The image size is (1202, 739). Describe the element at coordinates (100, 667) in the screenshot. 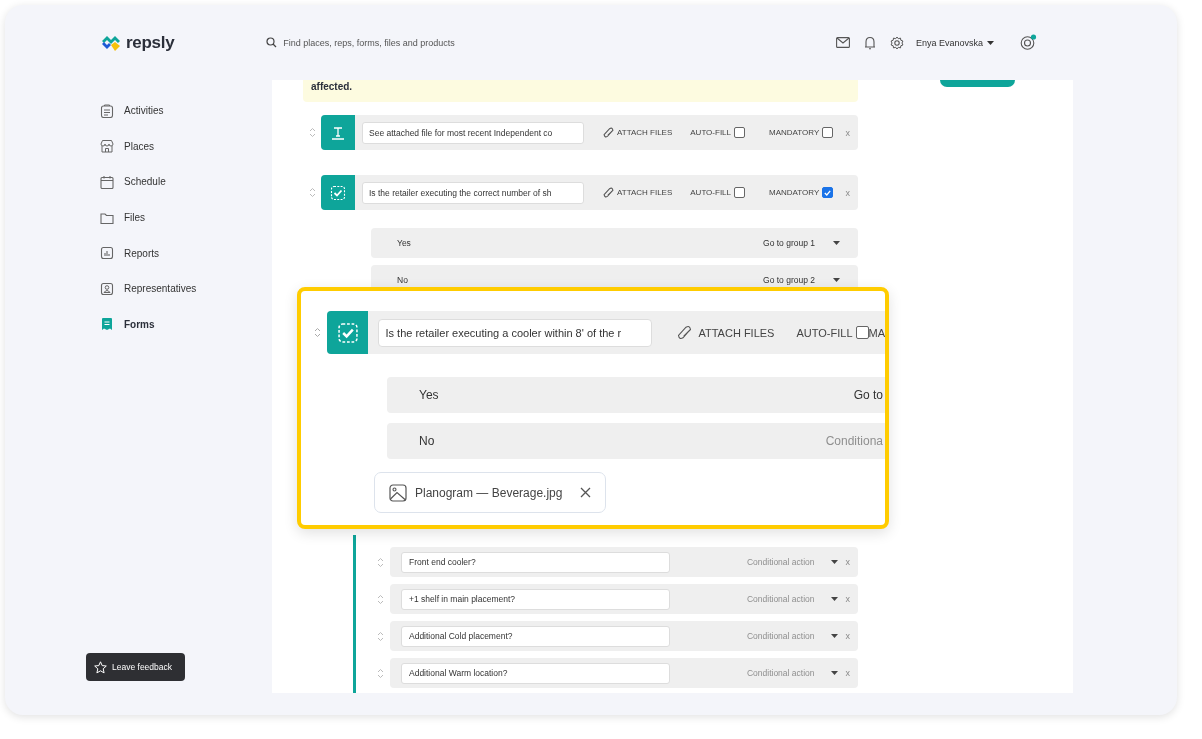

I see `star-icon` at that location.